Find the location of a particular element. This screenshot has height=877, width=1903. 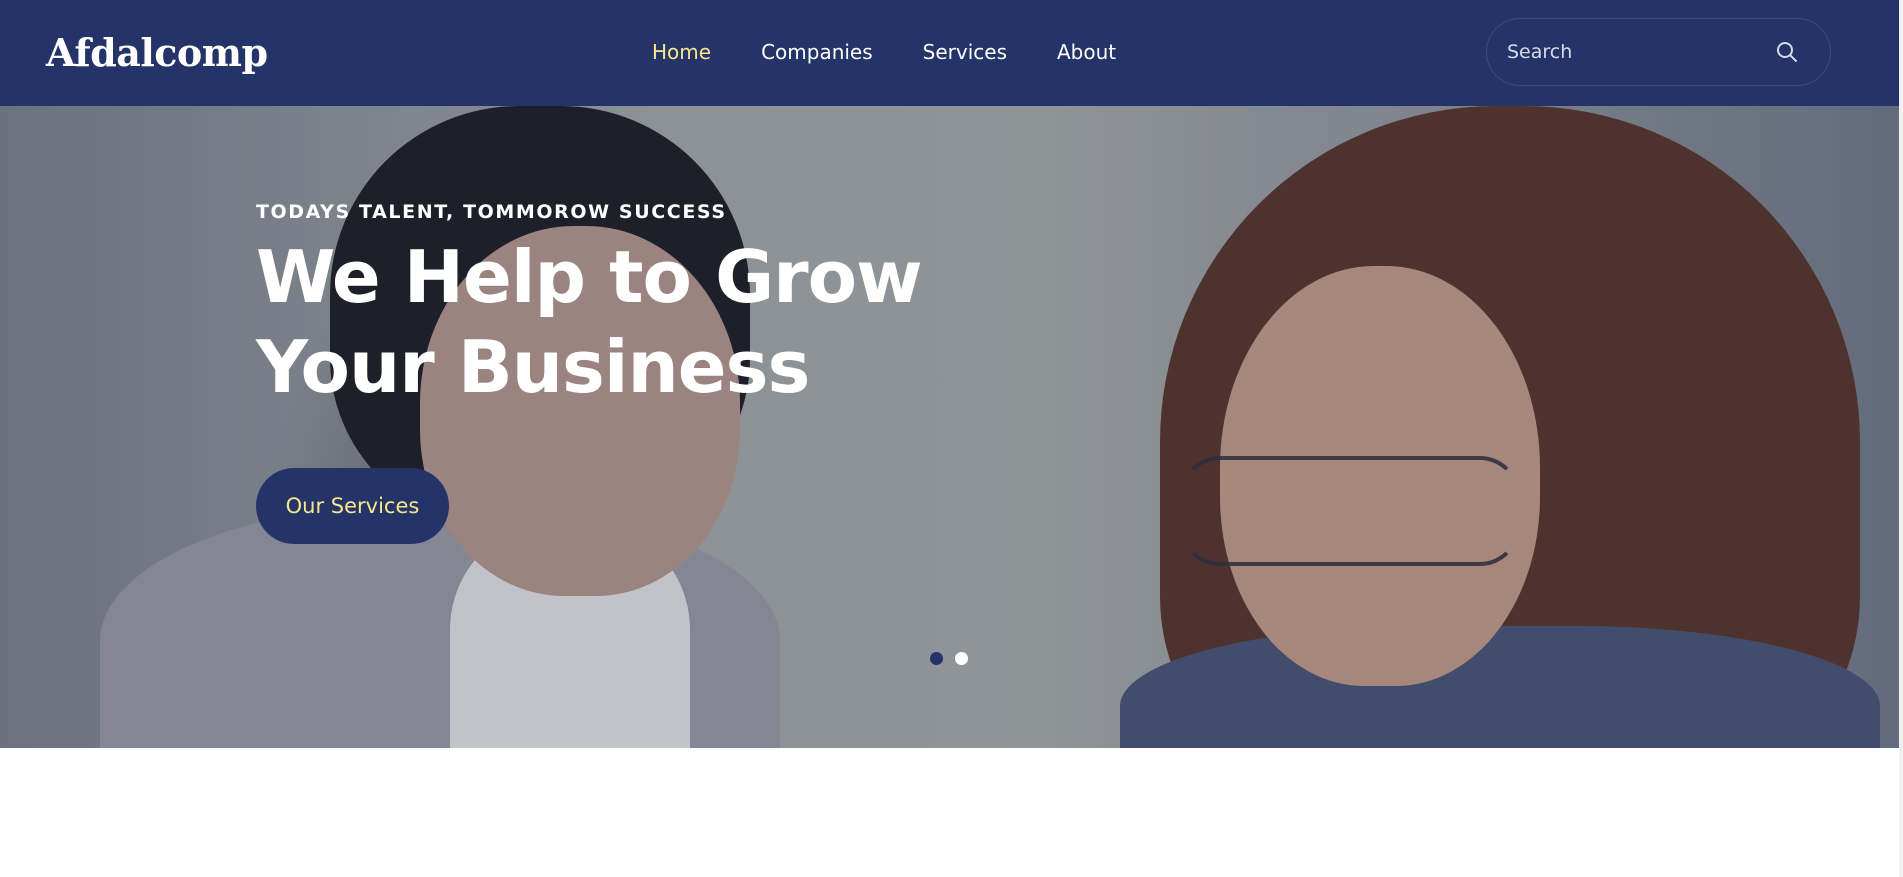

site-logo: Afdalcomp is located at coordinates (157, 52).